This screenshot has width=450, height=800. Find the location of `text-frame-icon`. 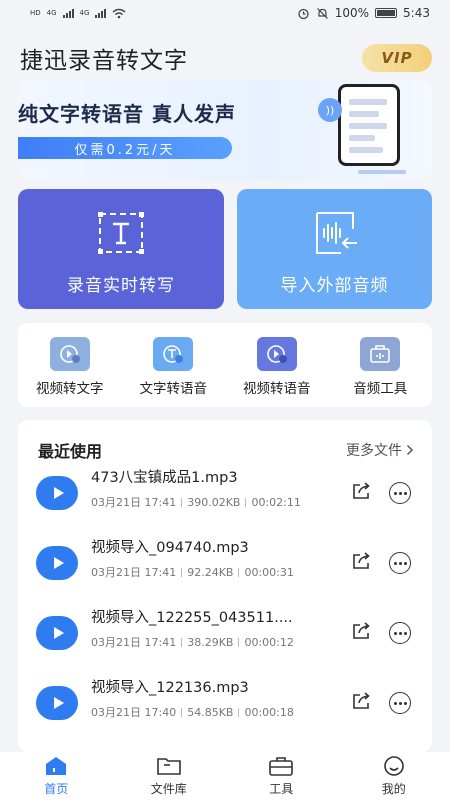

text-frame-icon is located at coordinates (121, 233).